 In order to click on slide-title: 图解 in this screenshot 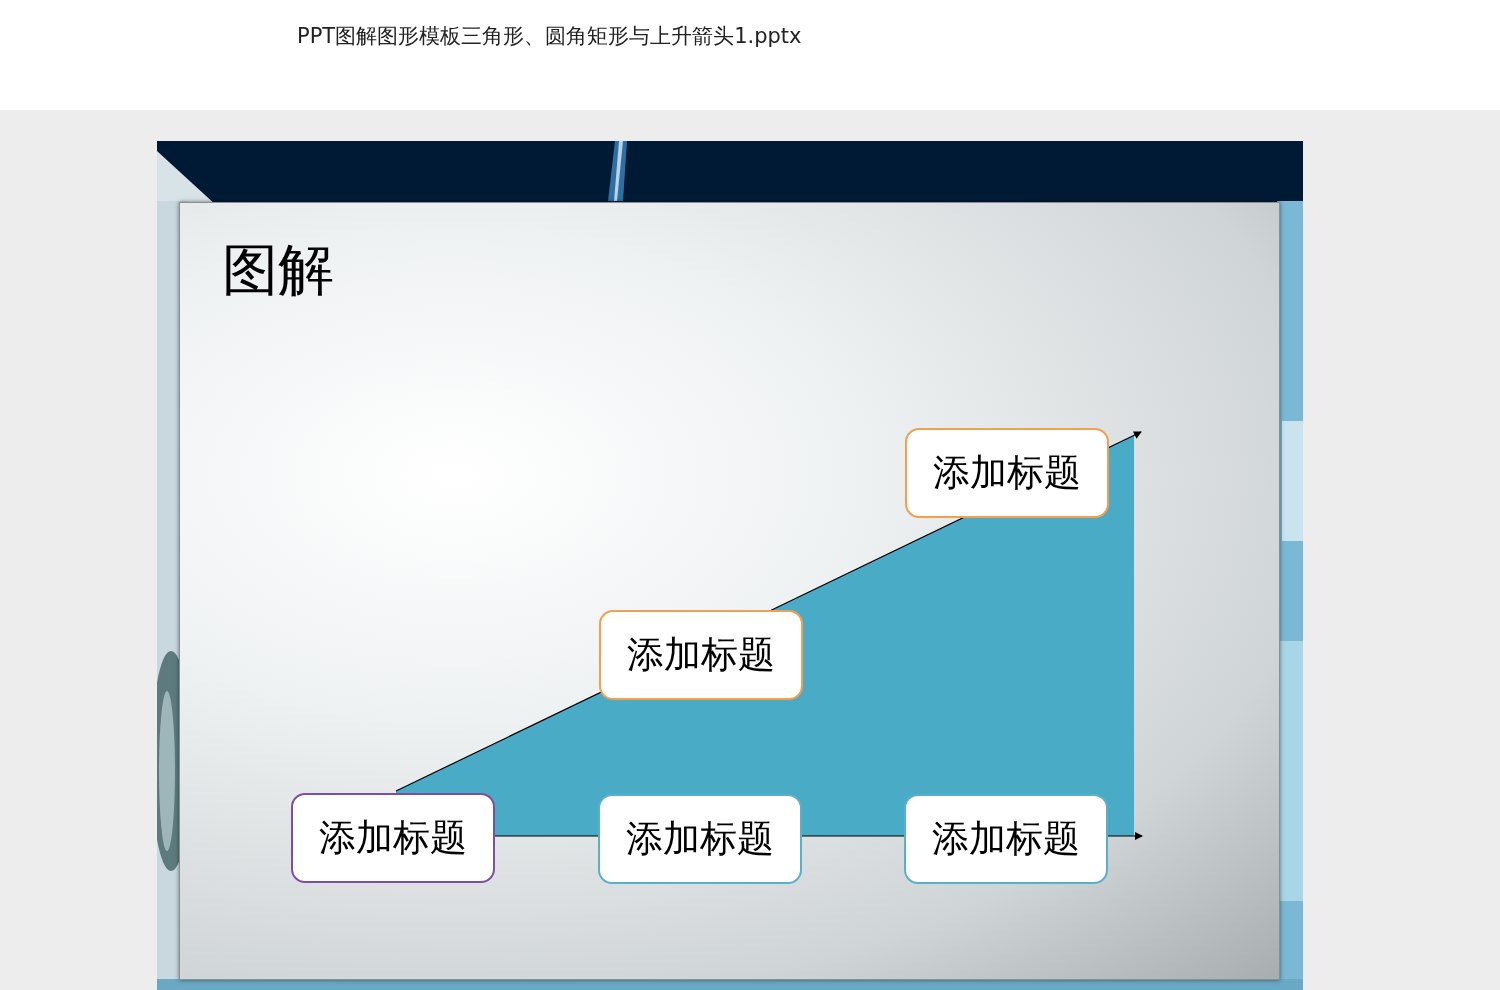, I will do `click(278, 270)`.